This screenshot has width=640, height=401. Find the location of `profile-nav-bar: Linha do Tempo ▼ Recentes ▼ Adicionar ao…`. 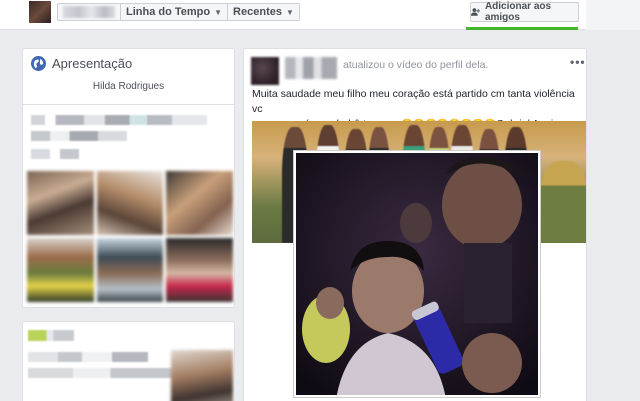

profile-nav-bar: Linha do Tempo ▼ Recentes ▼ Adicionar ao… is located at coordinates (320, 15).